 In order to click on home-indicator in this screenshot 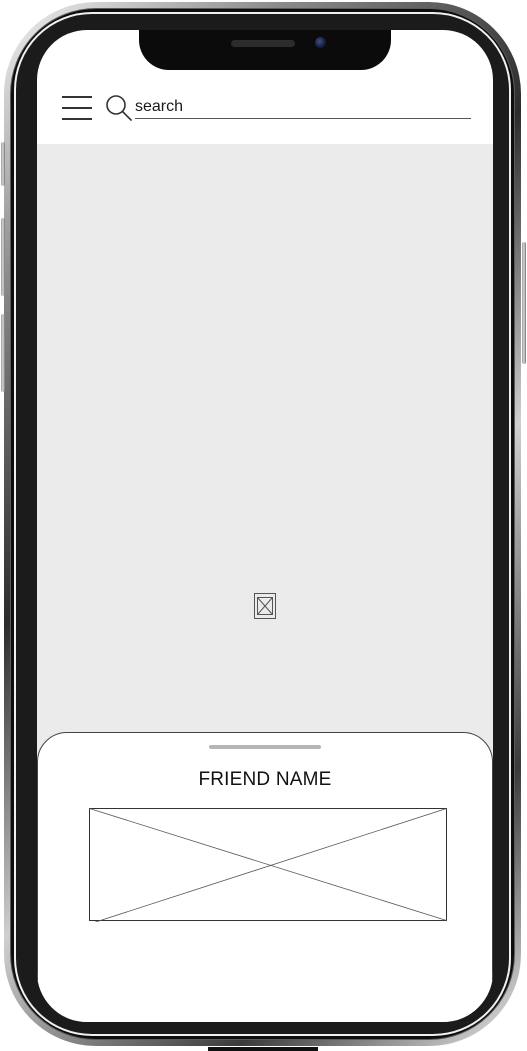, I will do `click(263, 1049)`.